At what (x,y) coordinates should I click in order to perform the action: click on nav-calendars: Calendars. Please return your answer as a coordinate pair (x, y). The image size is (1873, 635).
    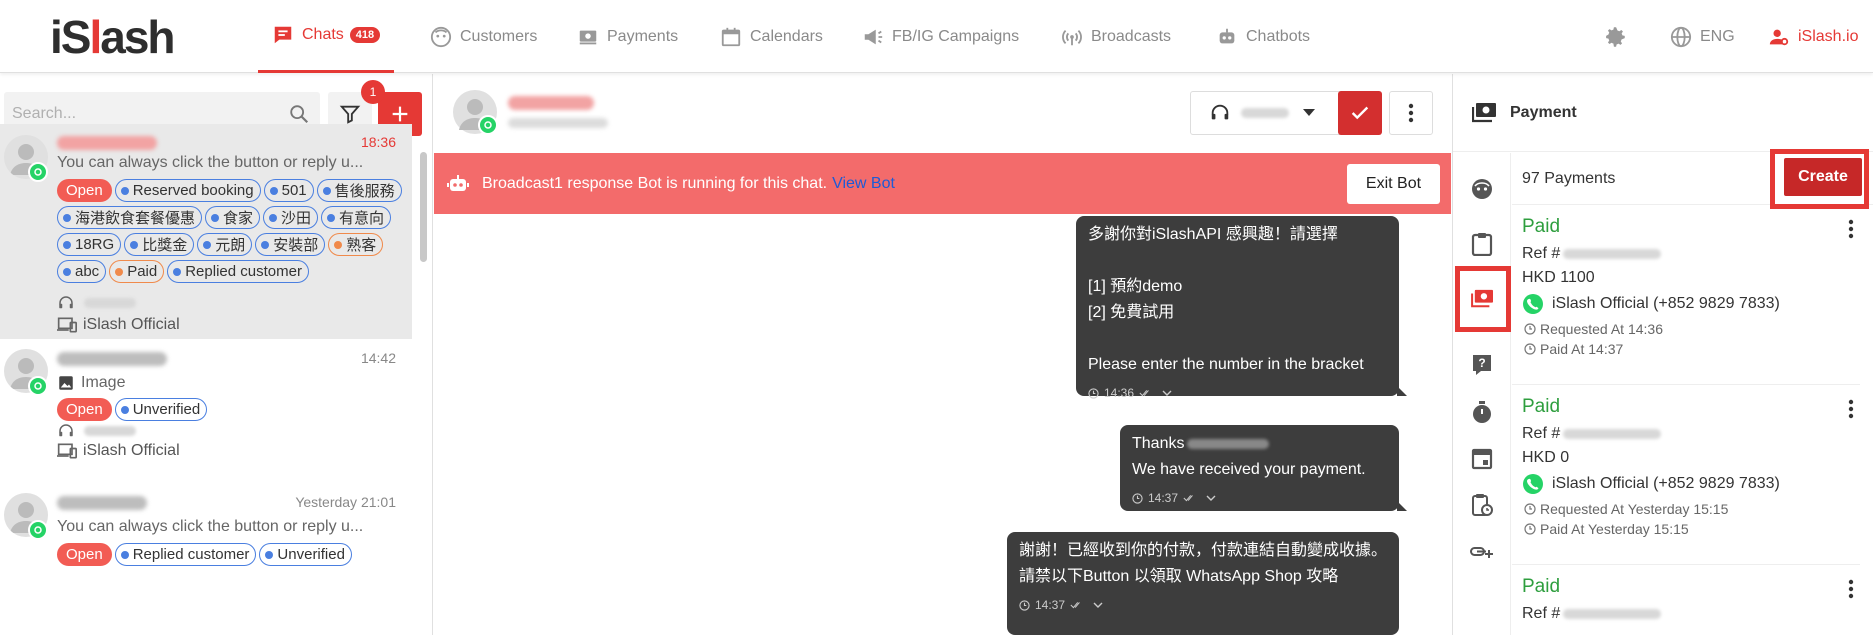
    Looking at the image, I should click on (771, 36).